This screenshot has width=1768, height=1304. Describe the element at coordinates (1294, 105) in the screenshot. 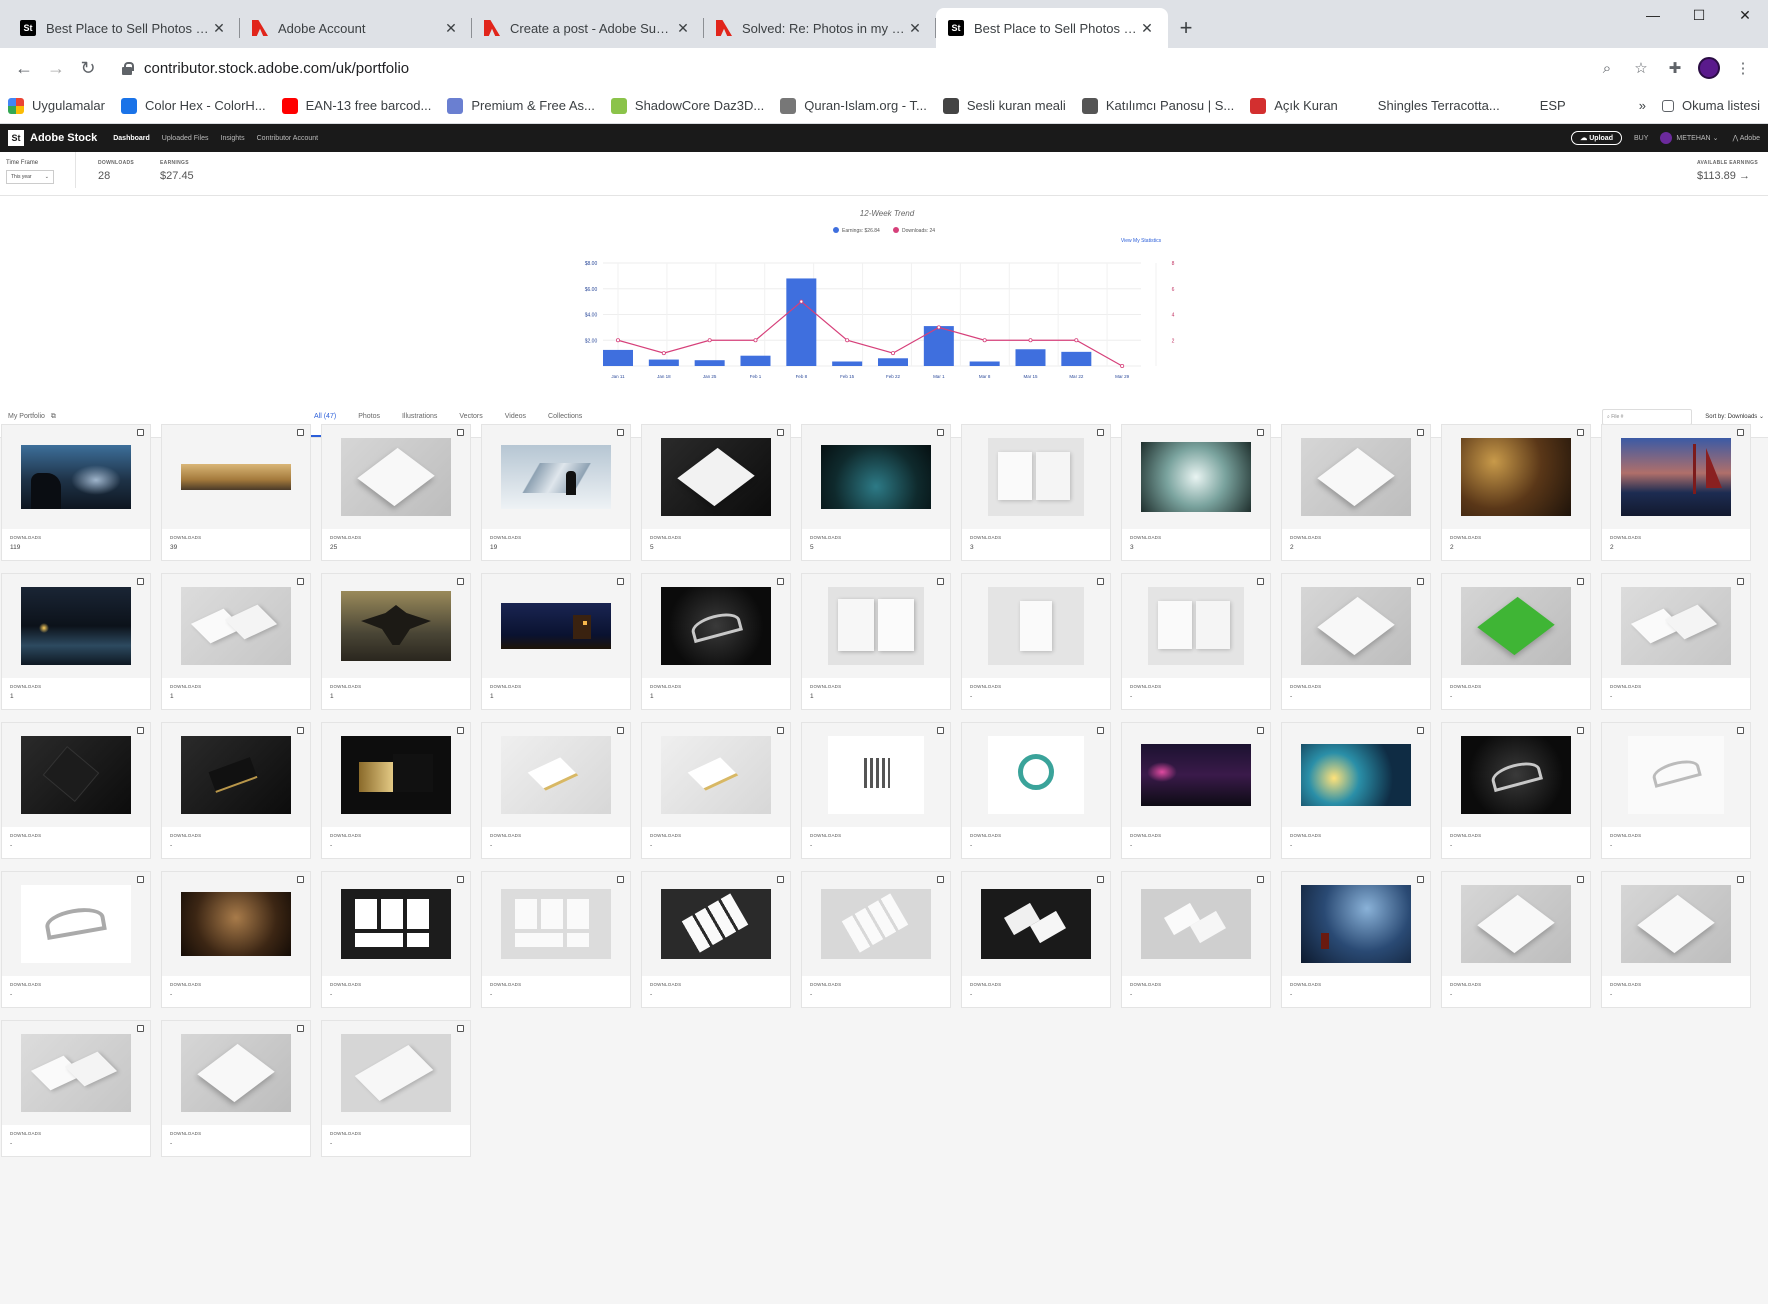

I see `bookmark-item: Açık Kuran` at that location.